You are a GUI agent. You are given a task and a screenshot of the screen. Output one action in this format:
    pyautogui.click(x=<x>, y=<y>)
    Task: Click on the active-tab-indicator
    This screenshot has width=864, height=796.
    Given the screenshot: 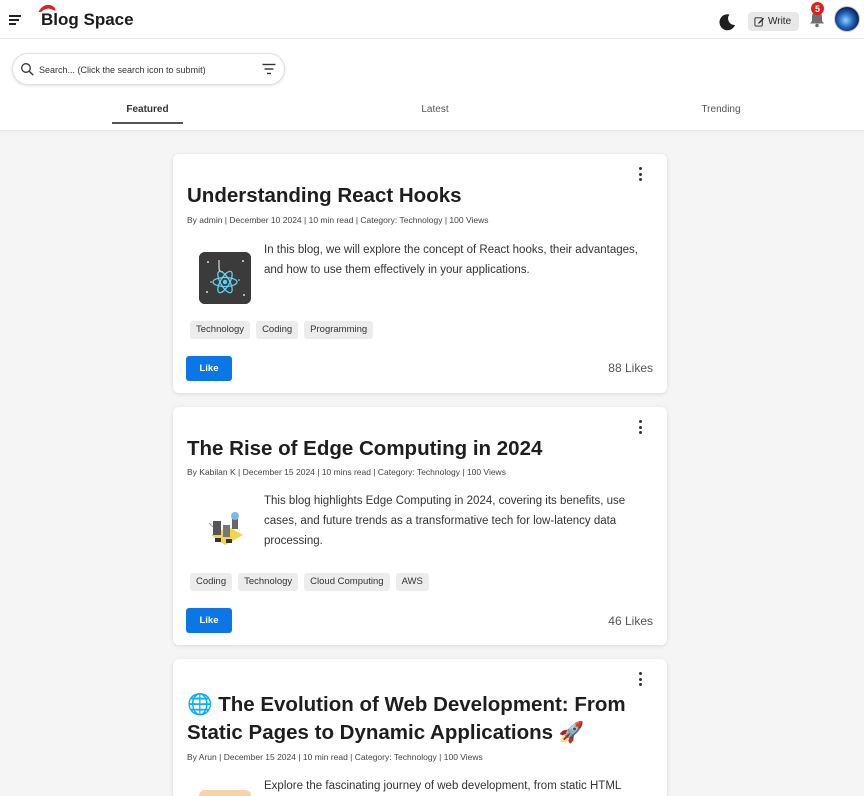 What is the action you would take?
    pyautogui.click(x=147, y=123)
    